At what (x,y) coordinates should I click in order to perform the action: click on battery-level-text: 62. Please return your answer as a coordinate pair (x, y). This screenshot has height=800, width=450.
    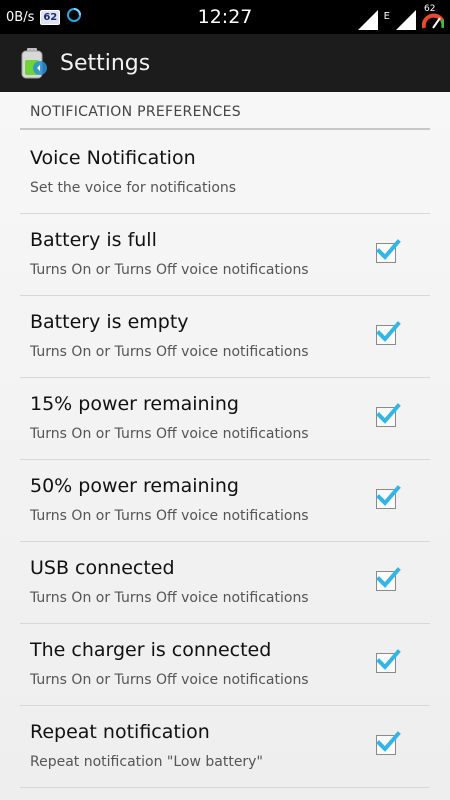
    Looking at the image, I should click on (430, 9).